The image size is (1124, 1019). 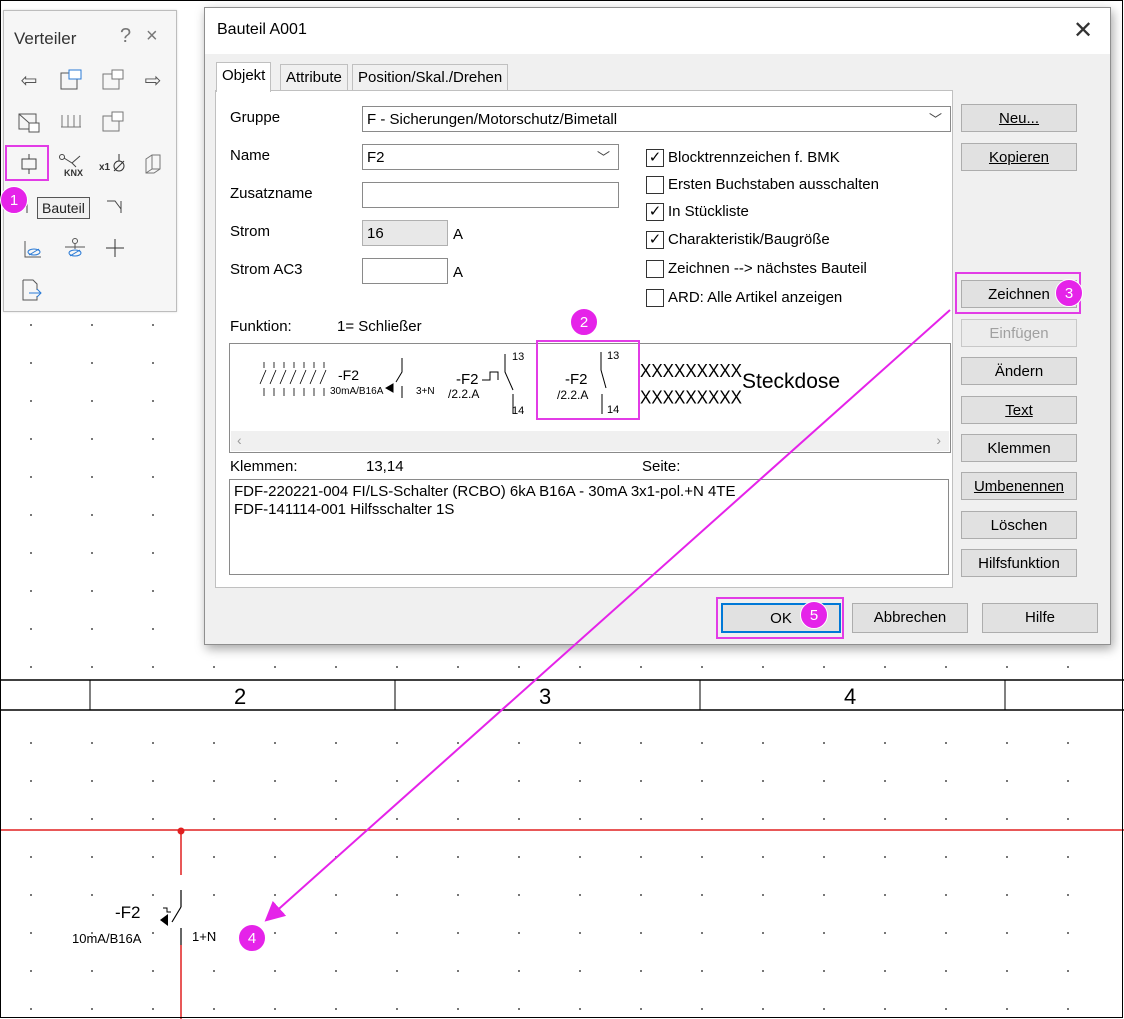 What do you see at coordinates (14, 200) in the screenshot?
I see `step-badge-1: 1` at bounding box center [14, 200].